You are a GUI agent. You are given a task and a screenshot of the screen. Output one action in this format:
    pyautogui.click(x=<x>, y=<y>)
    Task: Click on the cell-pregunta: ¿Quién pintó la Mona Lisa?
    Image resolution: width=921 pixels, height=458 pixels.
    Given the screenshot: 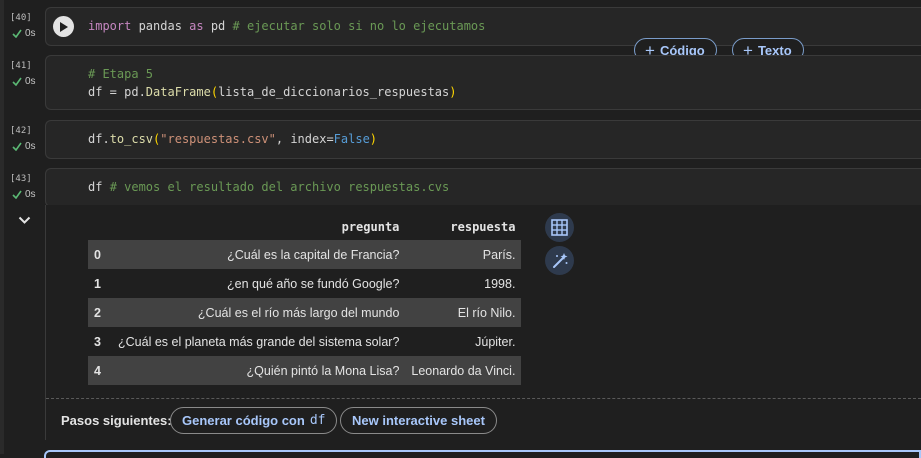 What is the action you would take?
    pyautogui.click(x=259, y=370)
    